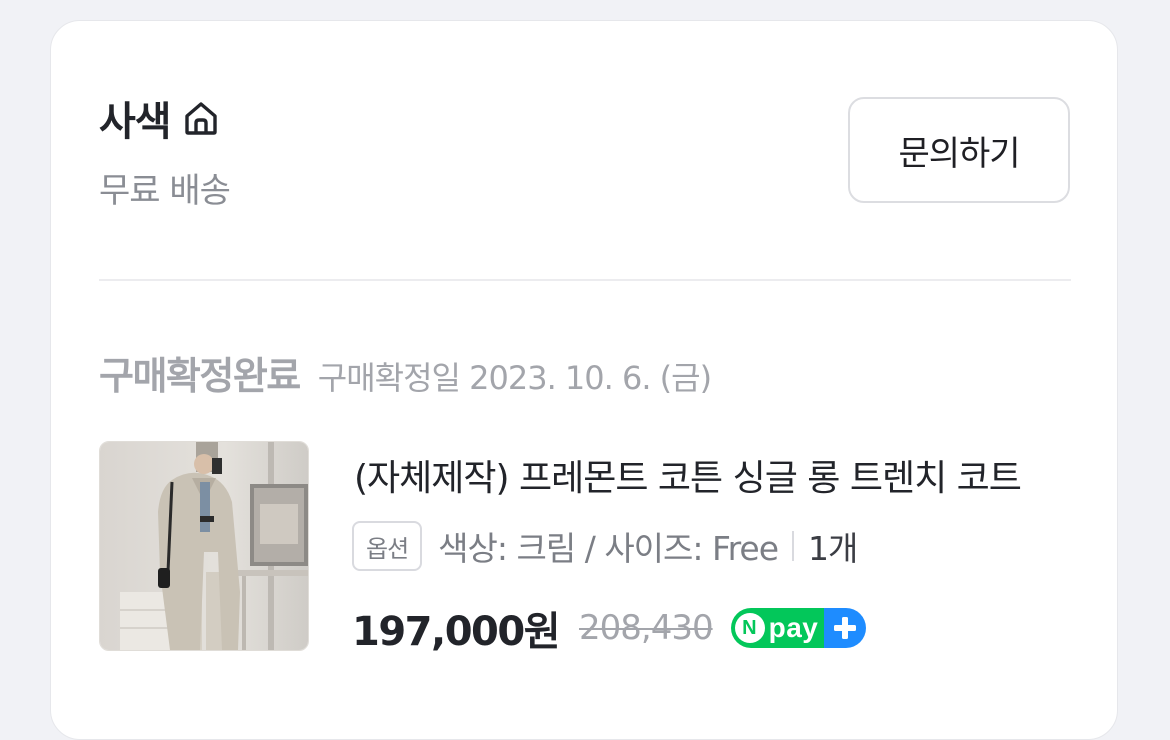 The height and width of the screenshot is (740, 1170). I want to click on plus-icon, so click(845, 628).